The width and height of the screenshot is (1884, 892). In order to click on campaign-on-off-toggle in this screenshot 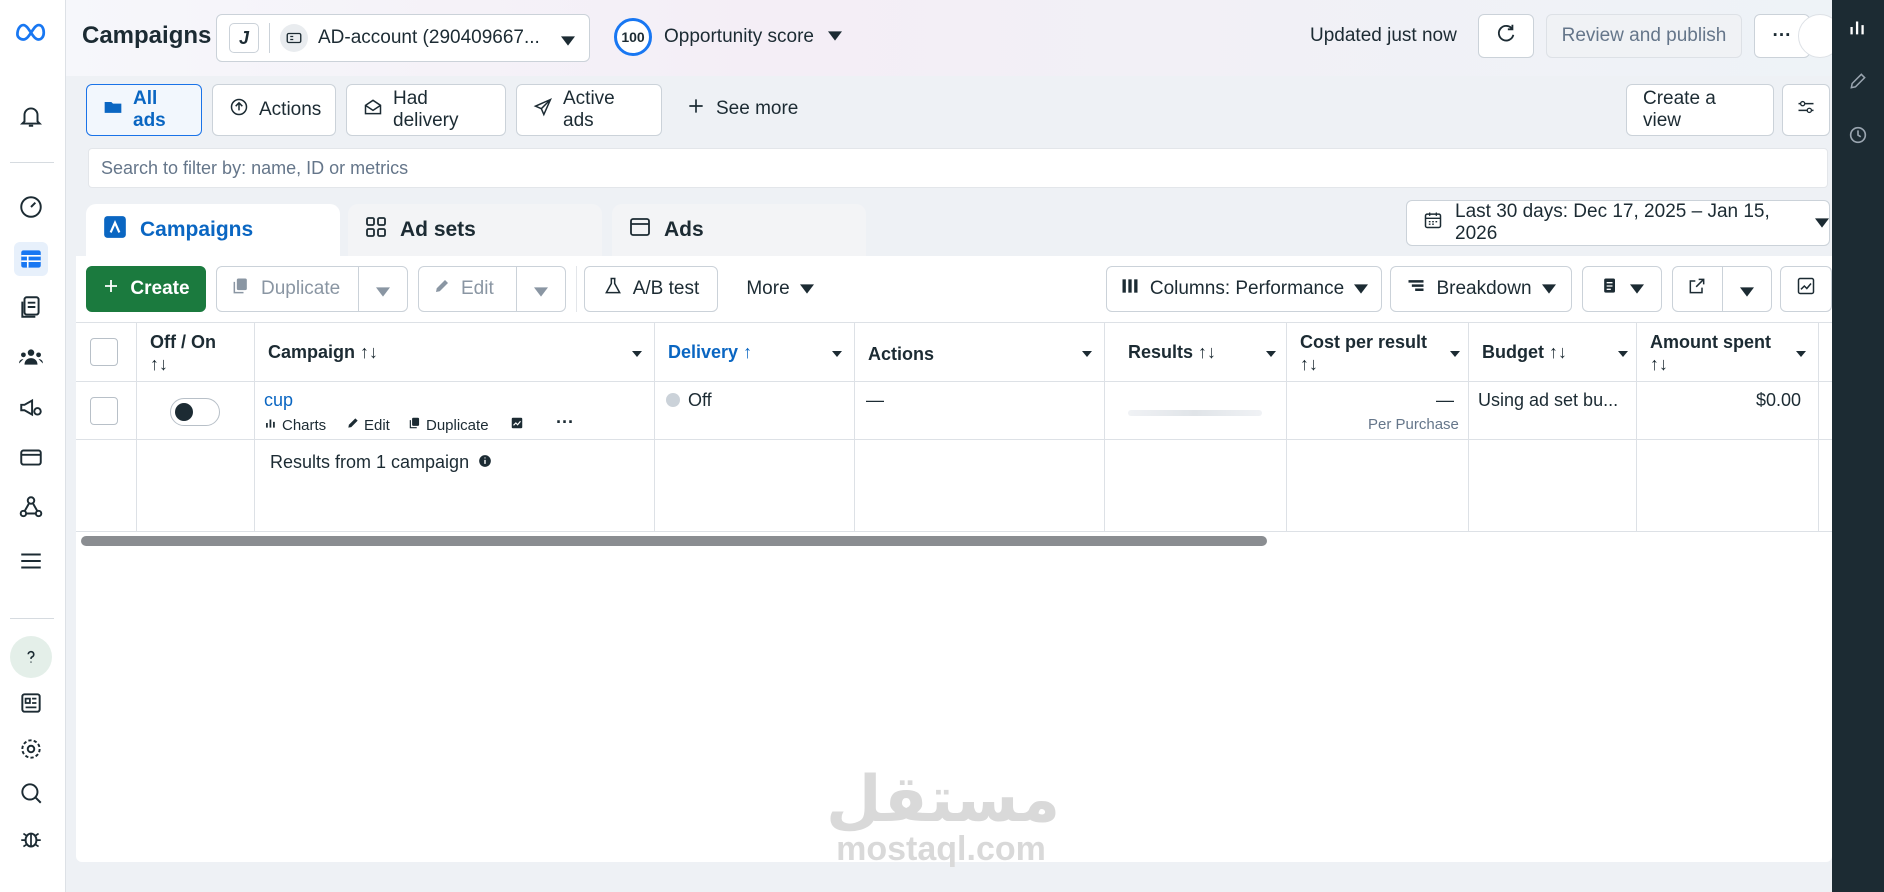, I will do `click(195, 412)`.